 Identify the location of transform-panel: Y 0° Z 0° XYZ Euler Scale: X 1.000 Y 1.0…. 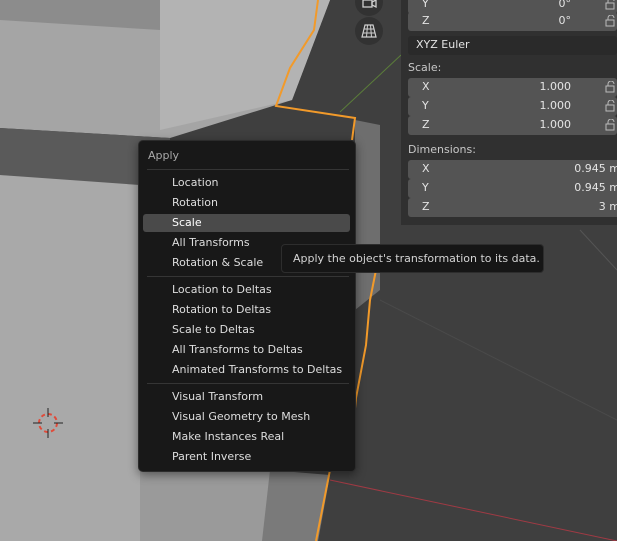
(509, 112).